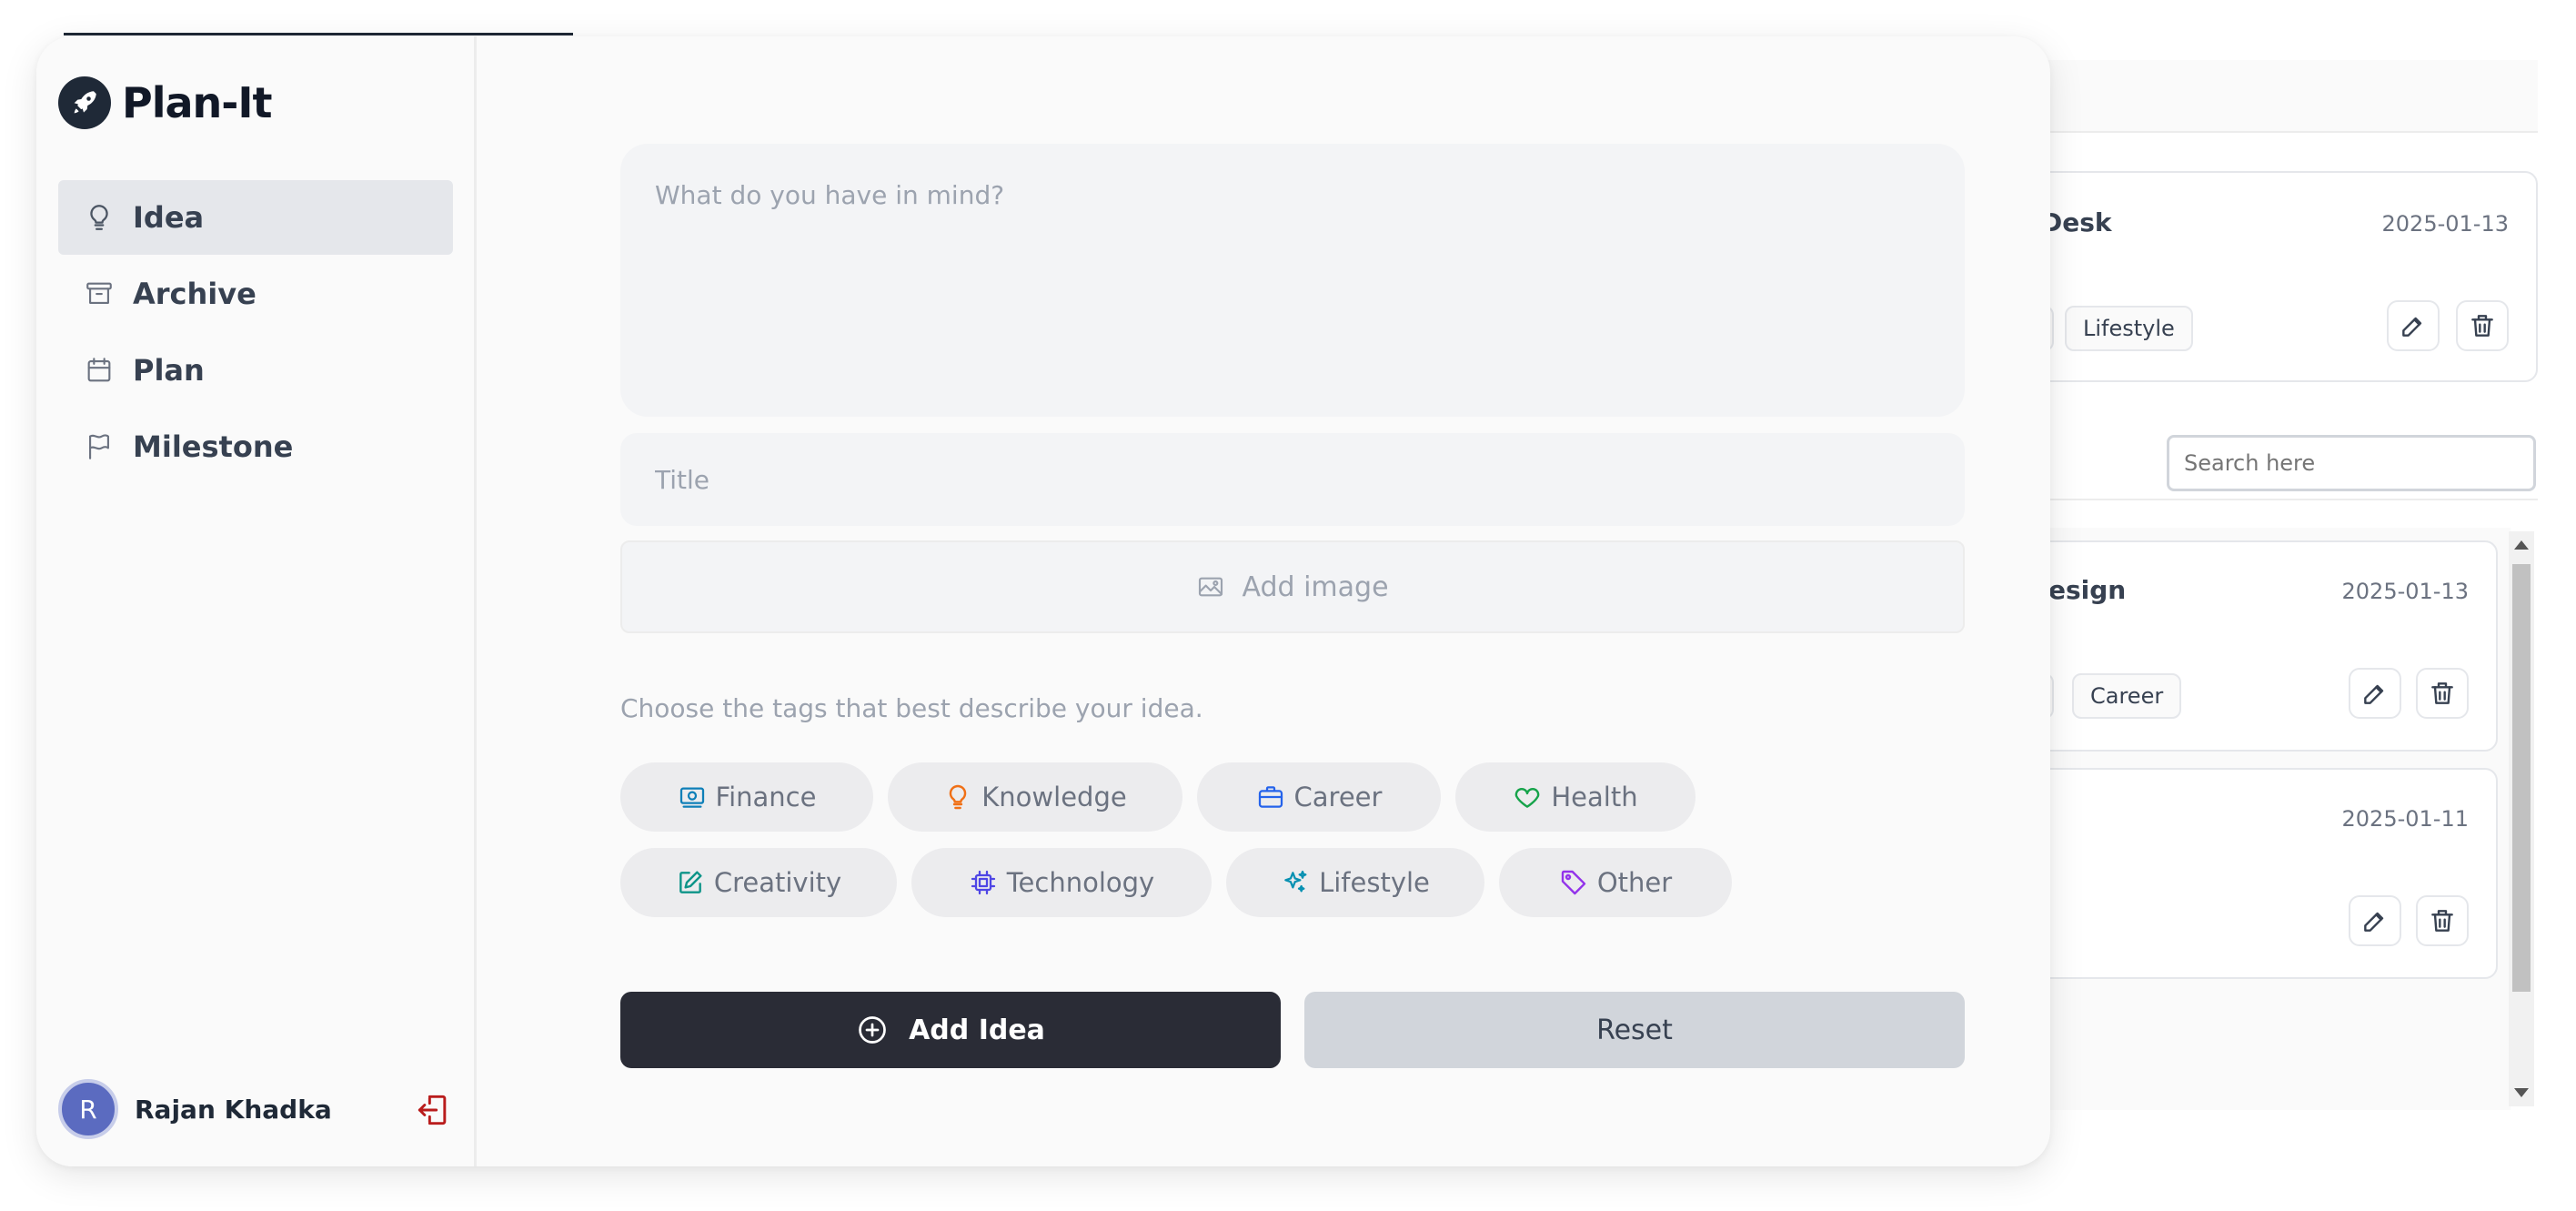  Describe the element at coordinates (169, 370) in the screenshot. I see `sidebar-item-label: Plan` at that location.